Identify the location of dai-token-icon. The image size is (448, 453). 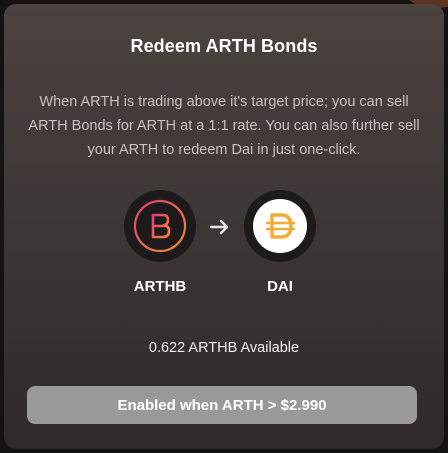
(280, 226).